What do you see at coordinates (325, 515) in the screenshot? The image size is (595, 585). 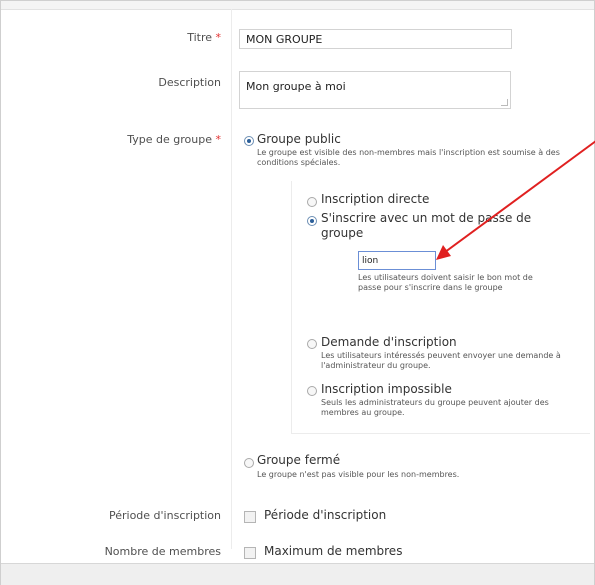 I see `period-checkbox-label: Période d'inscription` at bounding box center [325, 515].